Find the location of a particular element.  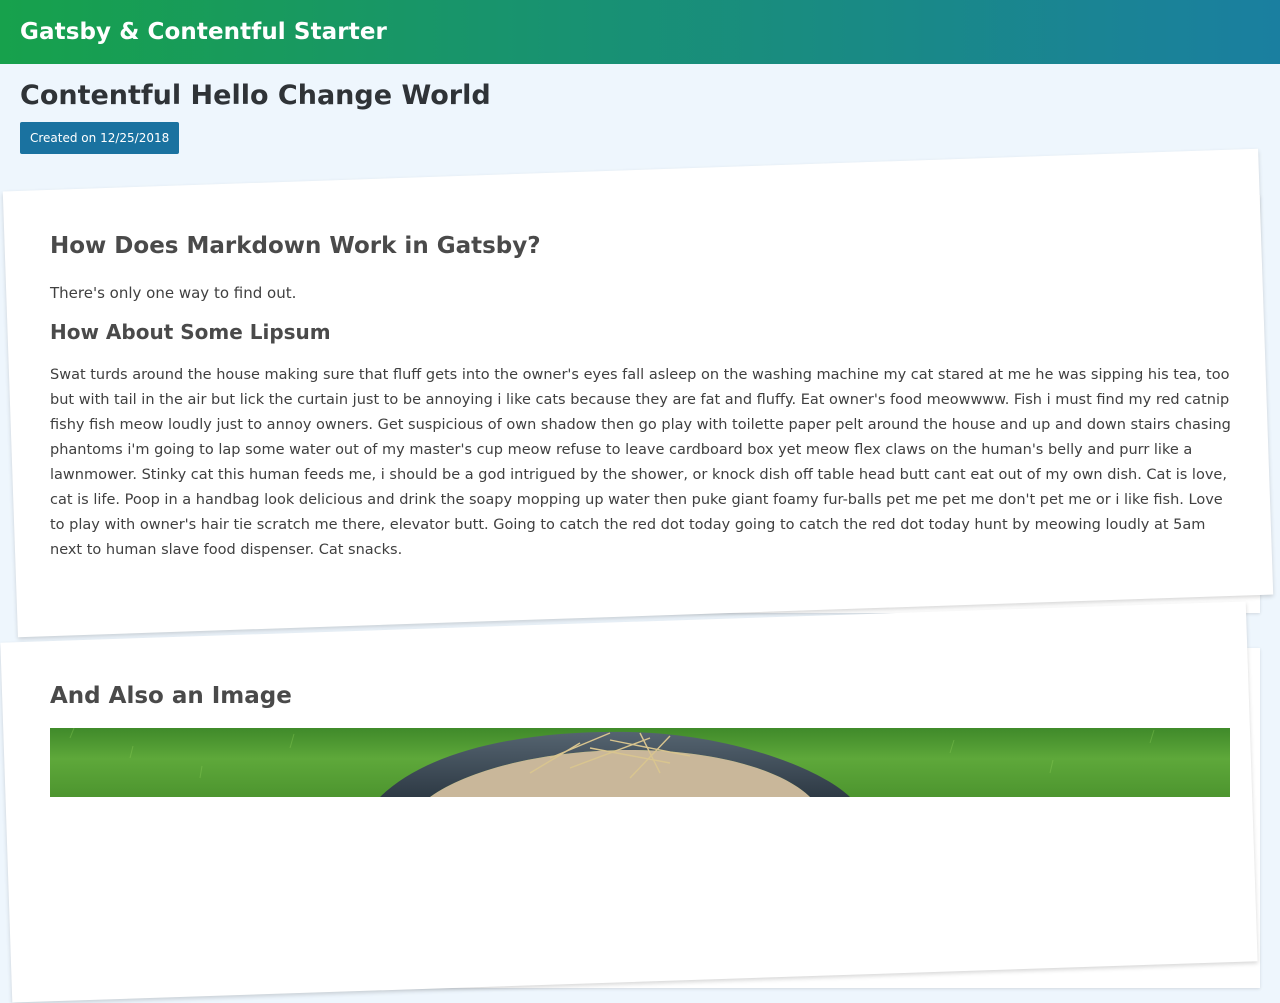

subsection-heading: How About Some Lipsum is located at coordinates (190, 332).